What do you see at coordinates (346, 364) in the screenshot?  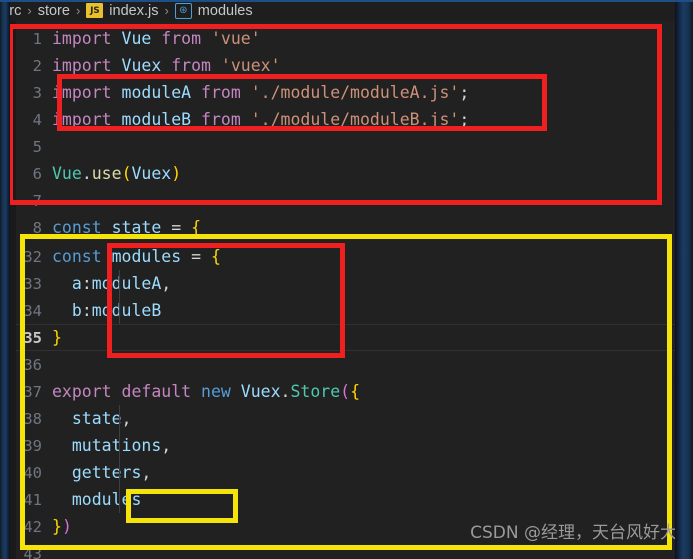 I see `code-line: 36` at bounding box center [346, 364].